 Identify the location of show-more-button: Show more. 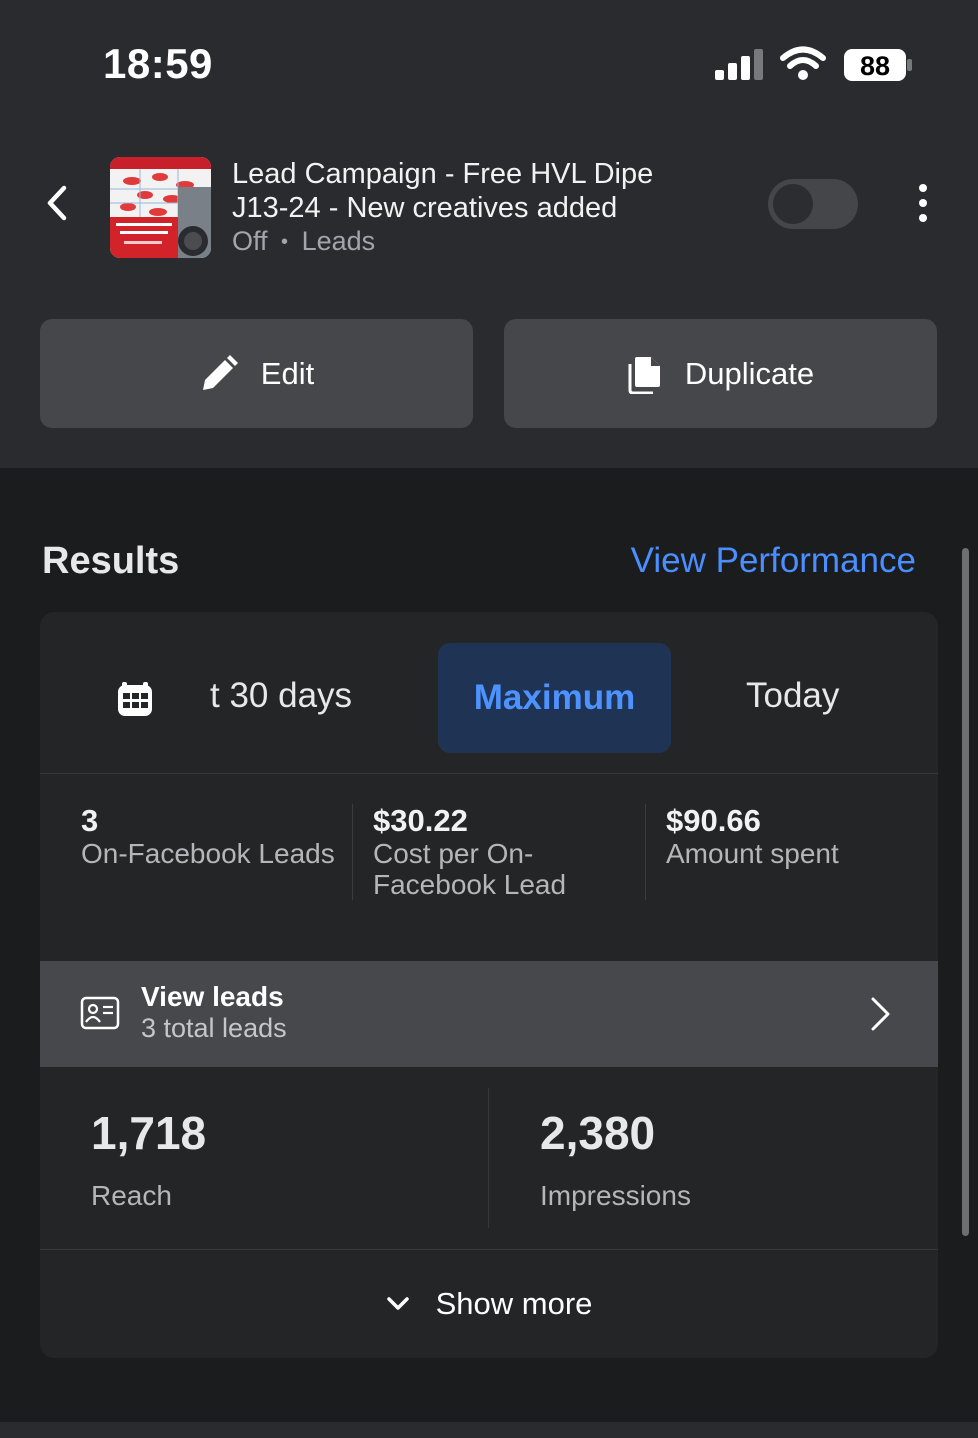
(489, 1303).